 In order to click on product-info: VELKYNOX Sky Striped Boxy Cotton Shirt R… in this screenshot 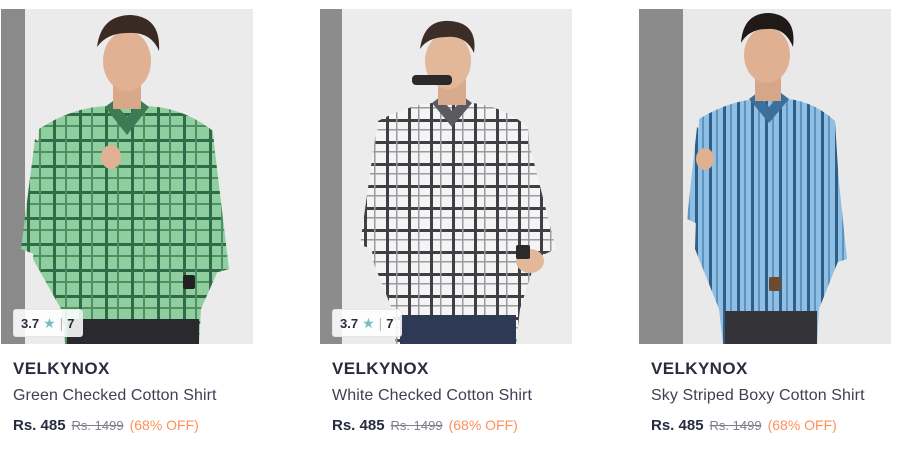, I will do `click(765, 389)`.